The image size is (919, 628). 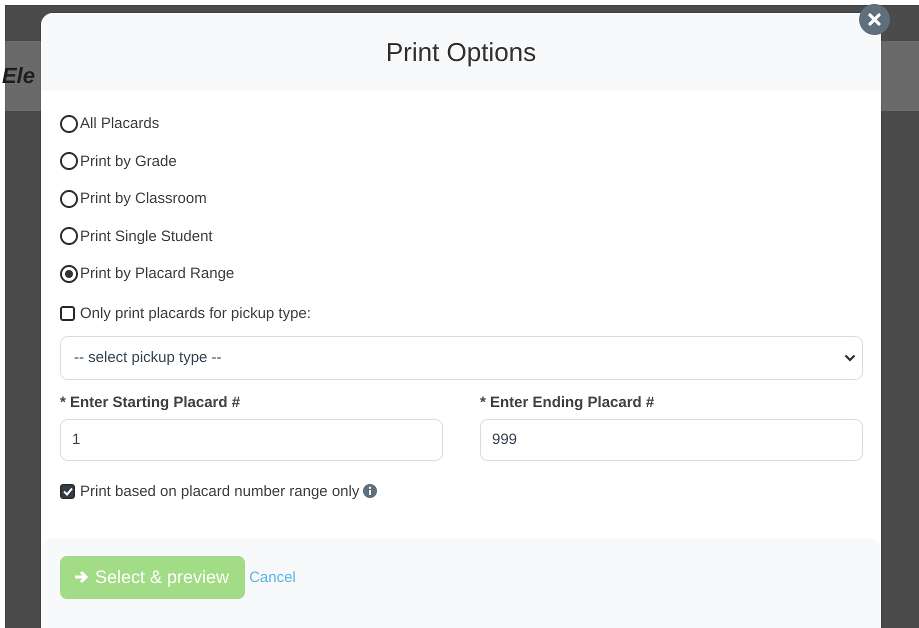 I want to click on radio-label: All Placards, so click(x=120, y=123).